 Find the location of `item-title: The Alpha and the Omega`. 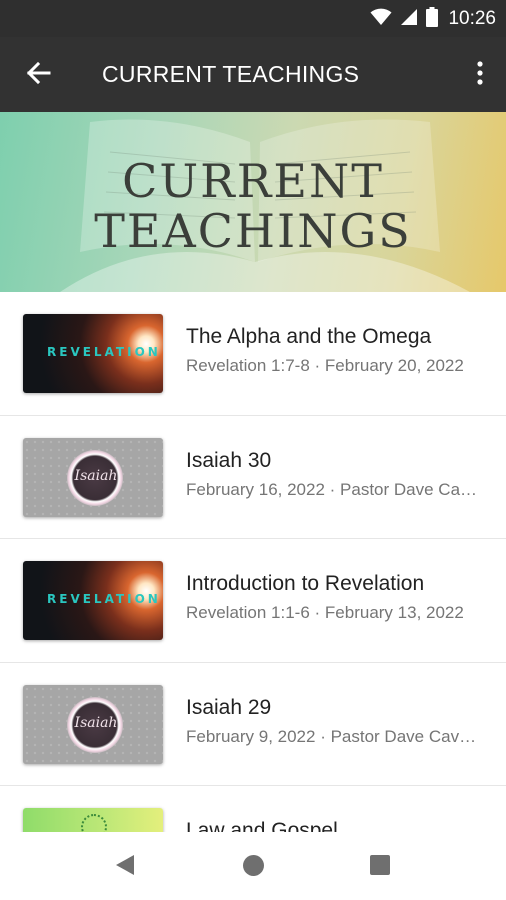

item-title: The Alpha and the Omega is located at coordinates (309, 336).